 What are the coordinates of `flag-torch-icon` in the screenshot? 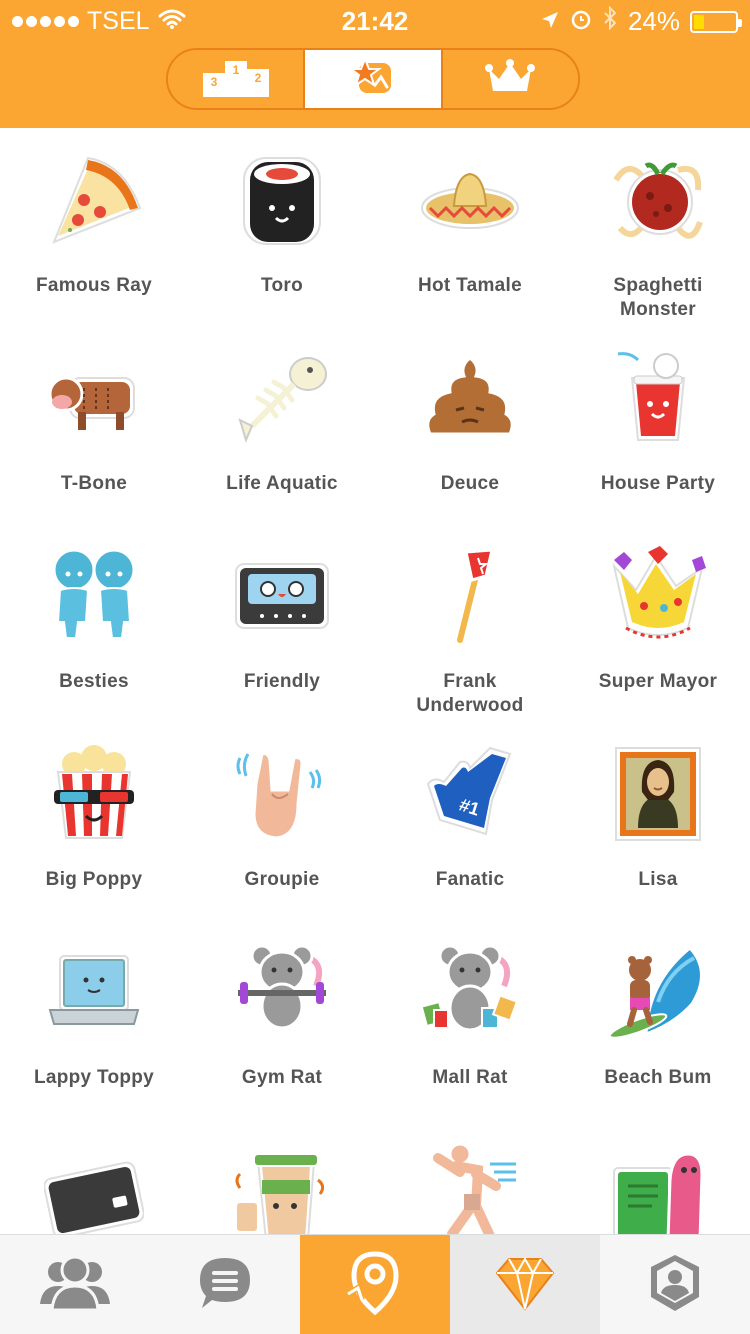 It's located at (470, 596).